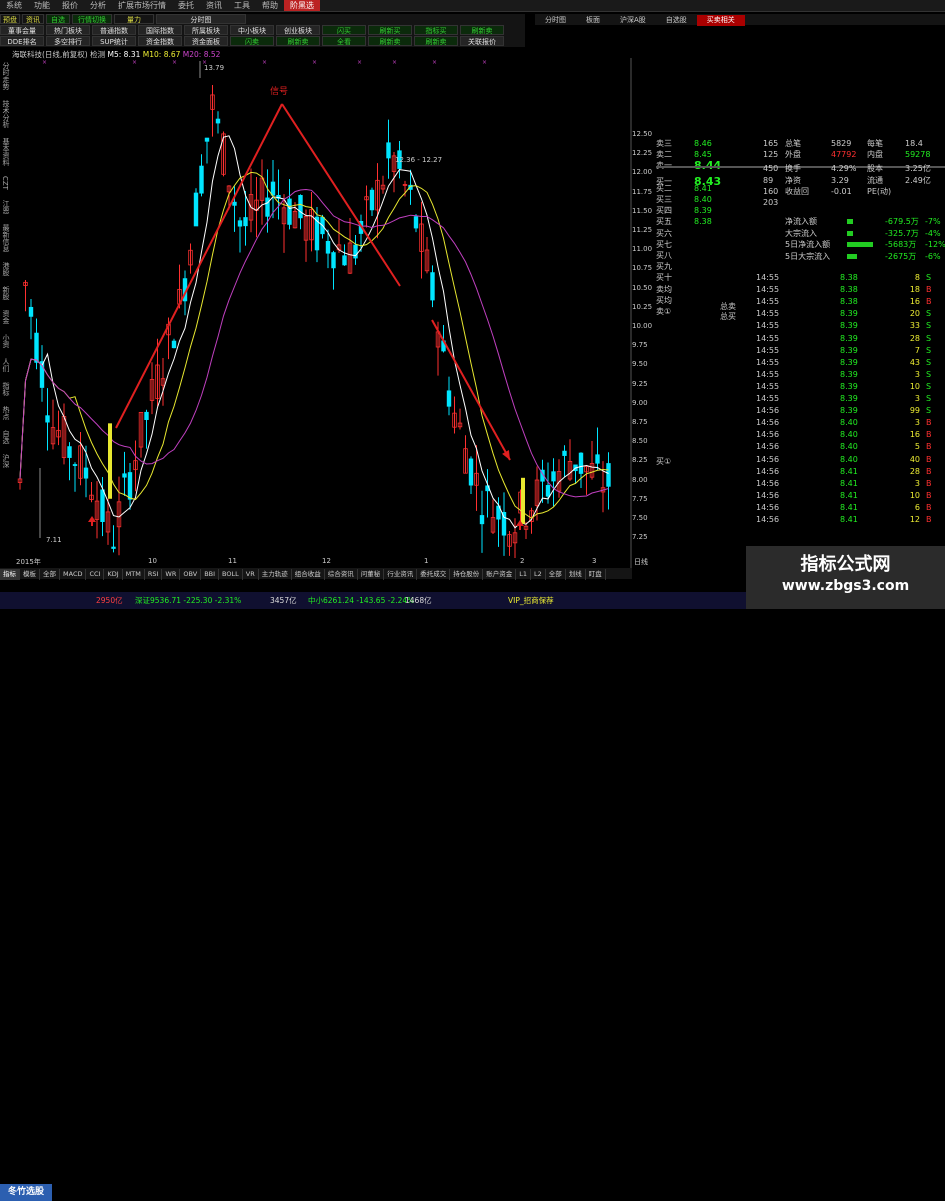  What do you see at coordinates (929, 411) in the screenshot?
I see `trade-side: S` at bounding box center [929, 411].